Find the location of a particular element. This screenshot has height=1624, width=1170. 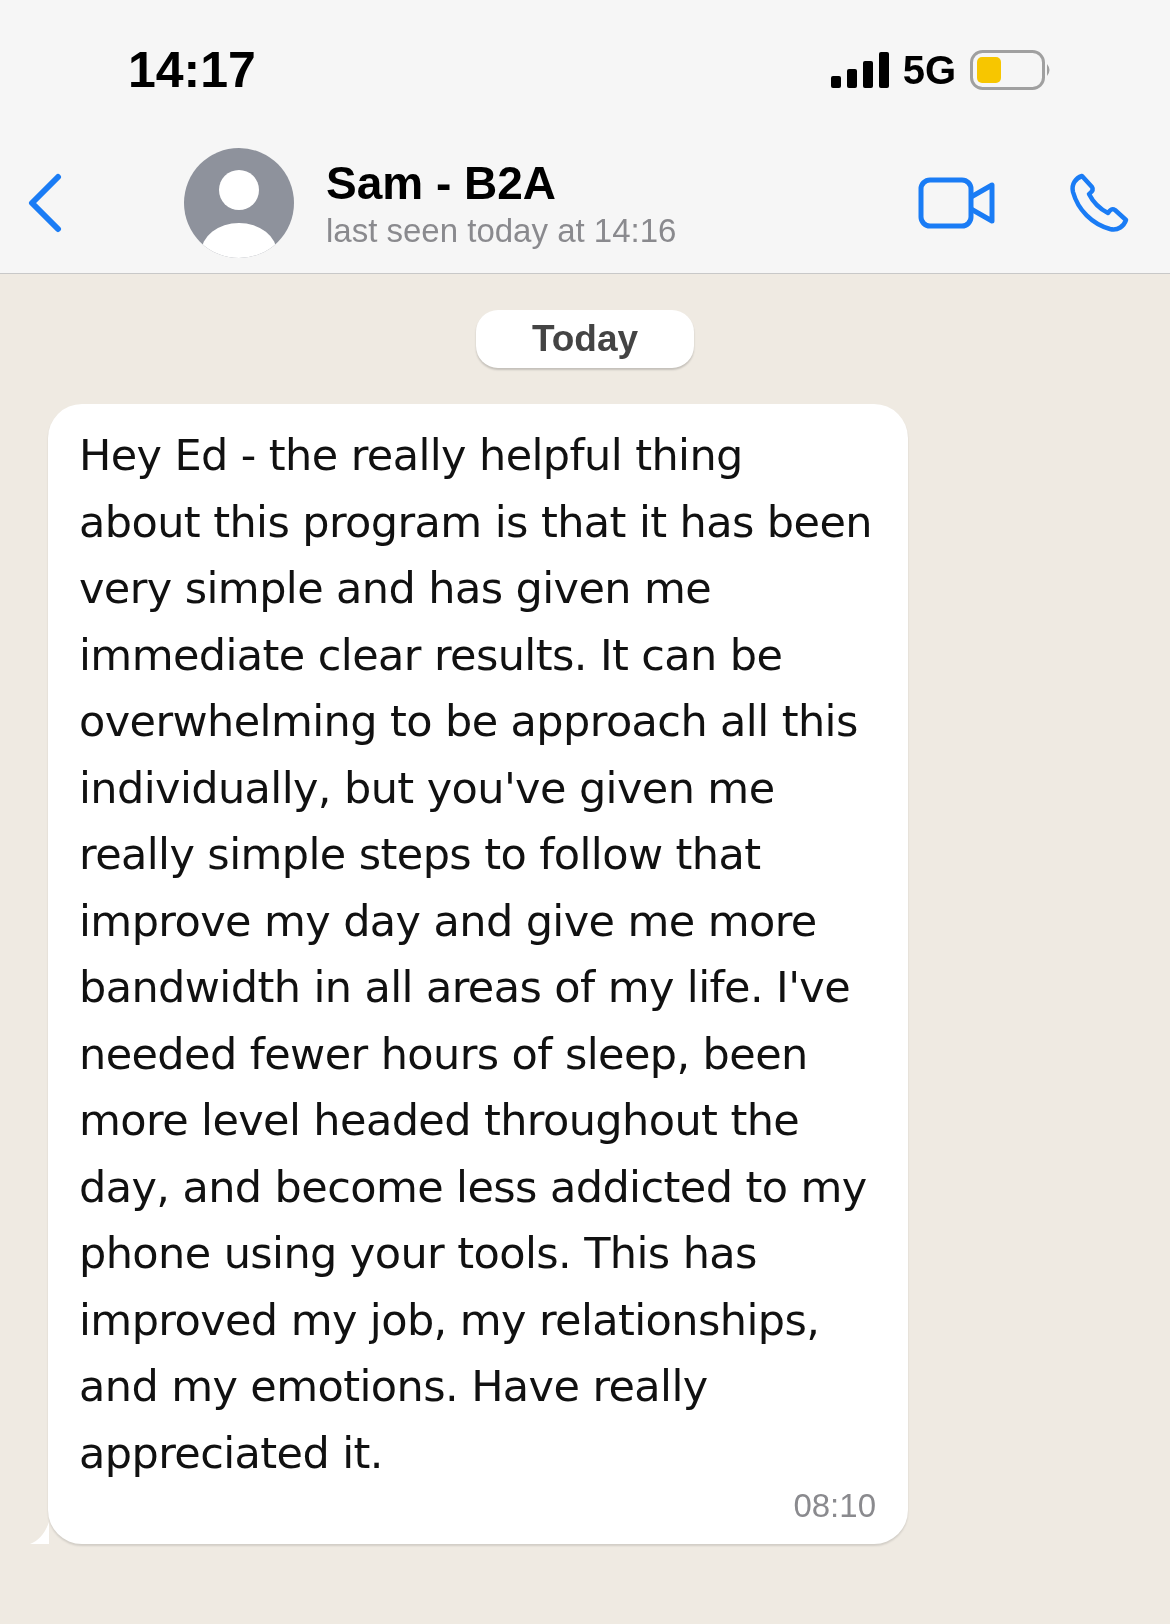

bubble-tail is located at coordinates (39, 1533).